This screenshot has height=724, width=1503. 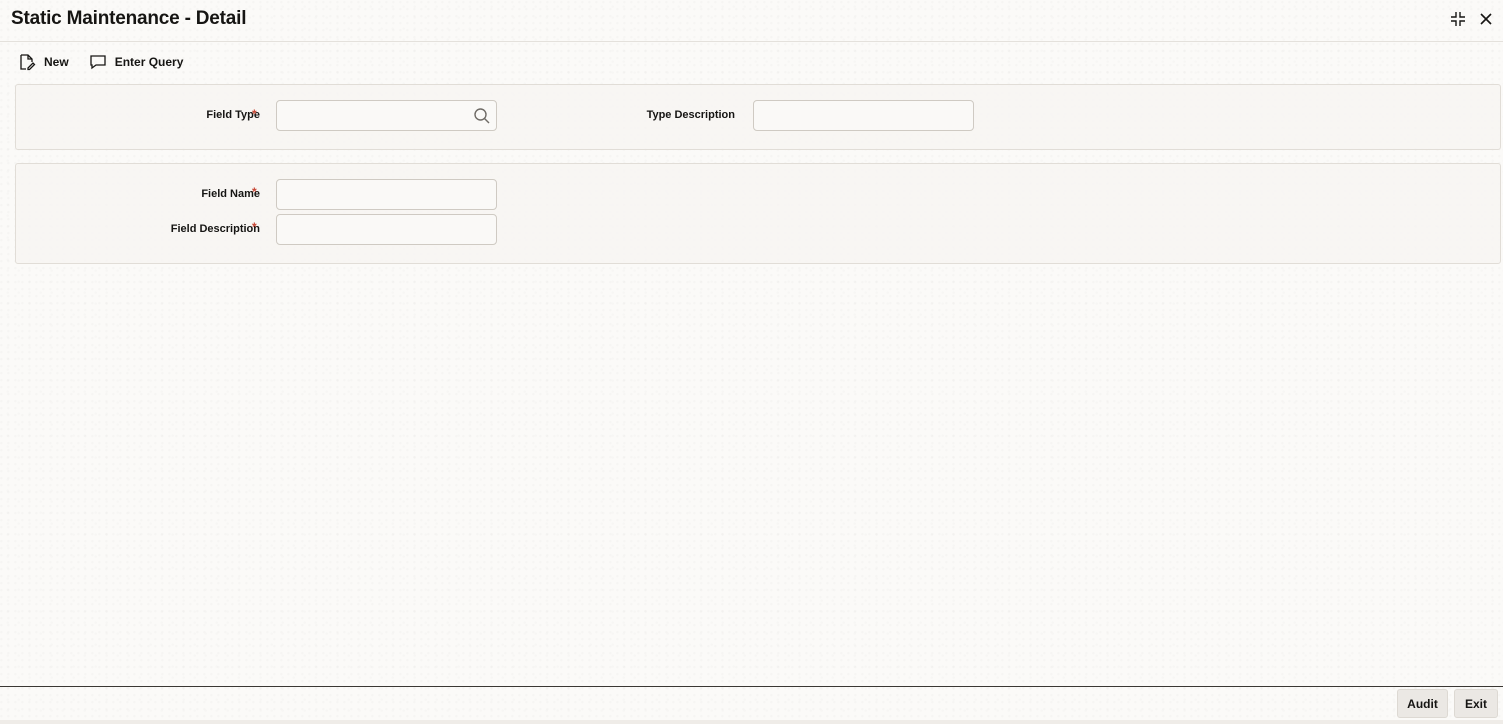 What do you see at coordinates (129, 18) in the screenshot?
I see `page-title: Static Maintenance - Detail` at bounding box center [129, 18].